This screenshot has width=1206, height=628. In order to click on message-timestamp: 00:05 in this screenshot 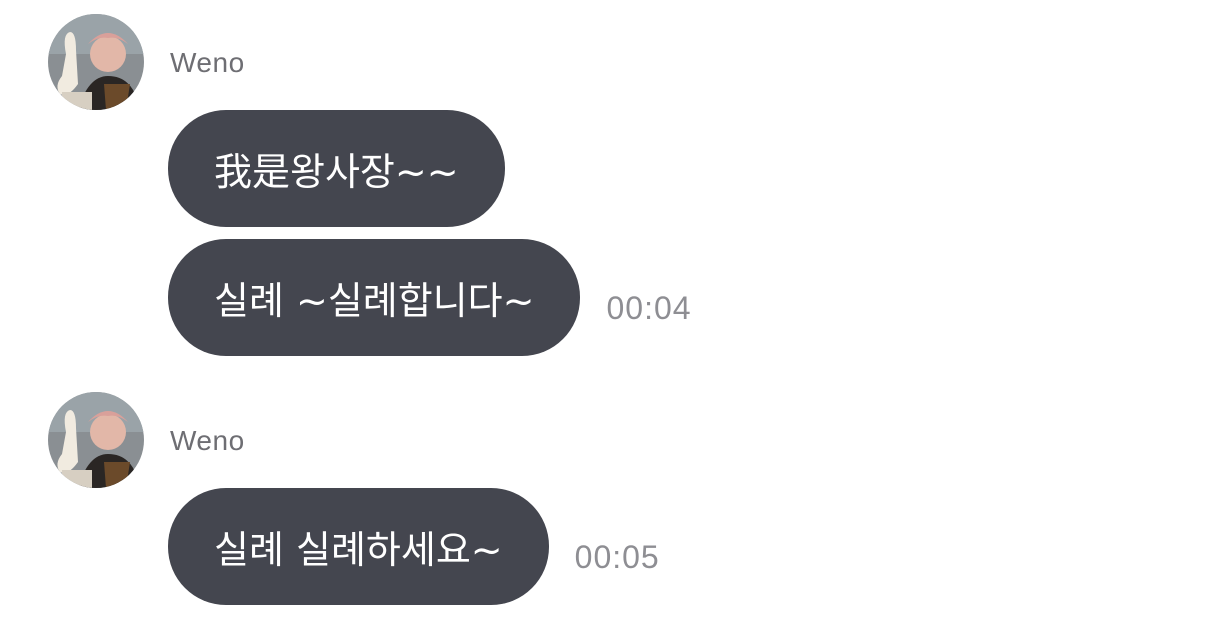, I will do `click(617, 557)`.